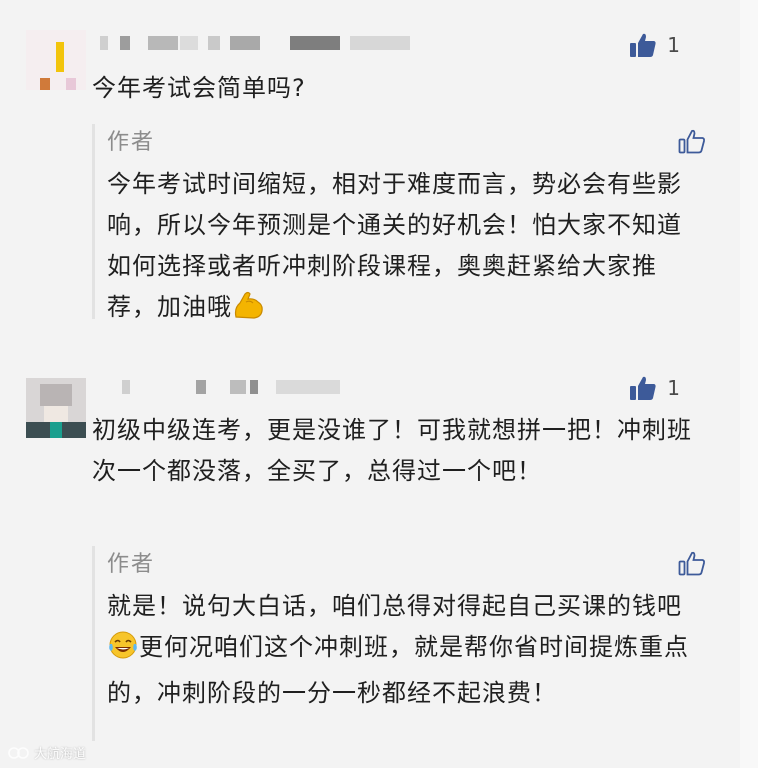 This screenshot has height=768, width=758. I want to click on tears-of-joy-emoji, so click(123, 651).